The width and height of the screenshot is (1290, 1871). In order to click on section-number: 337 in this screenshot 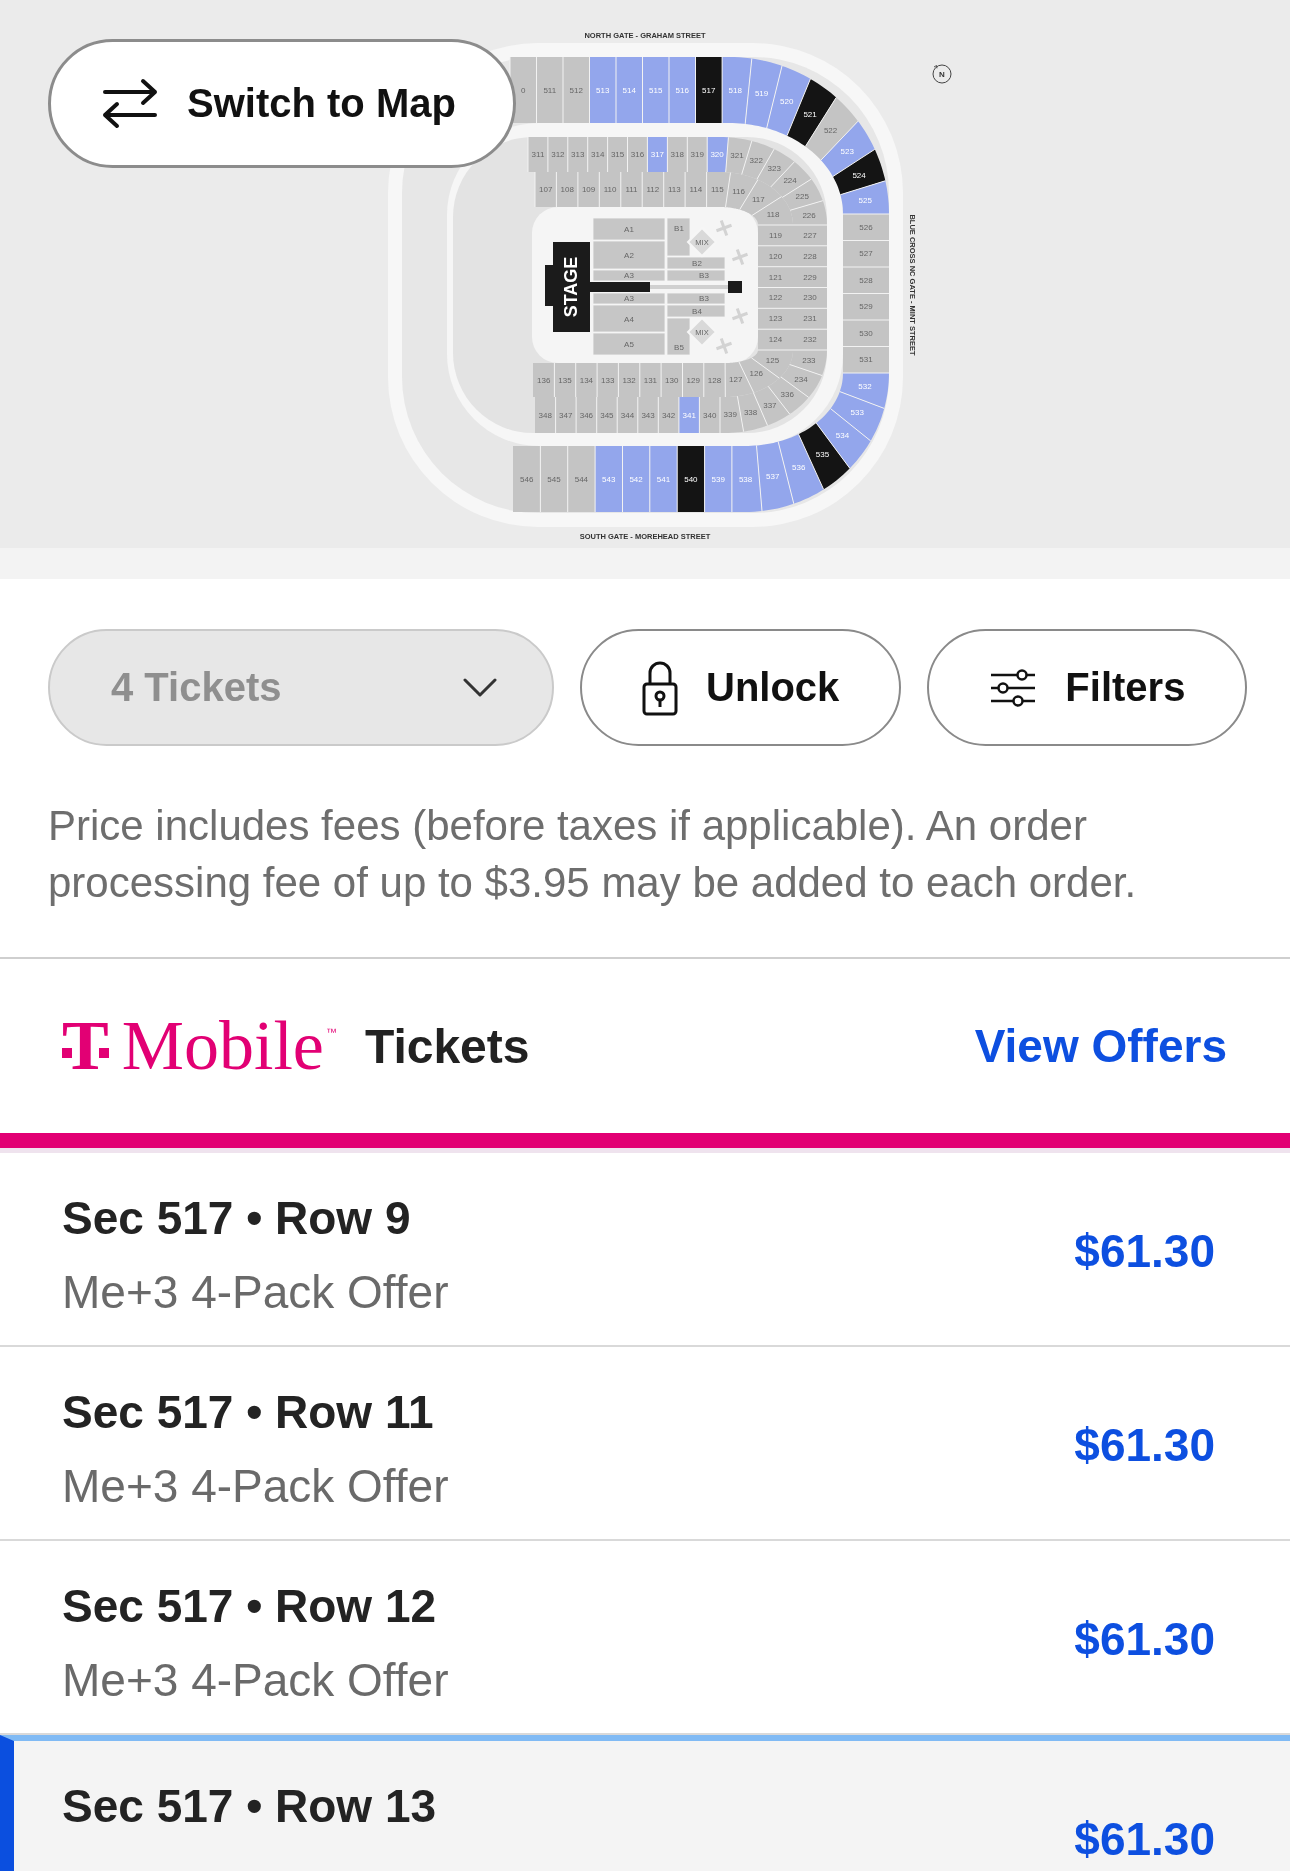, I will do `click(770, 405)`.